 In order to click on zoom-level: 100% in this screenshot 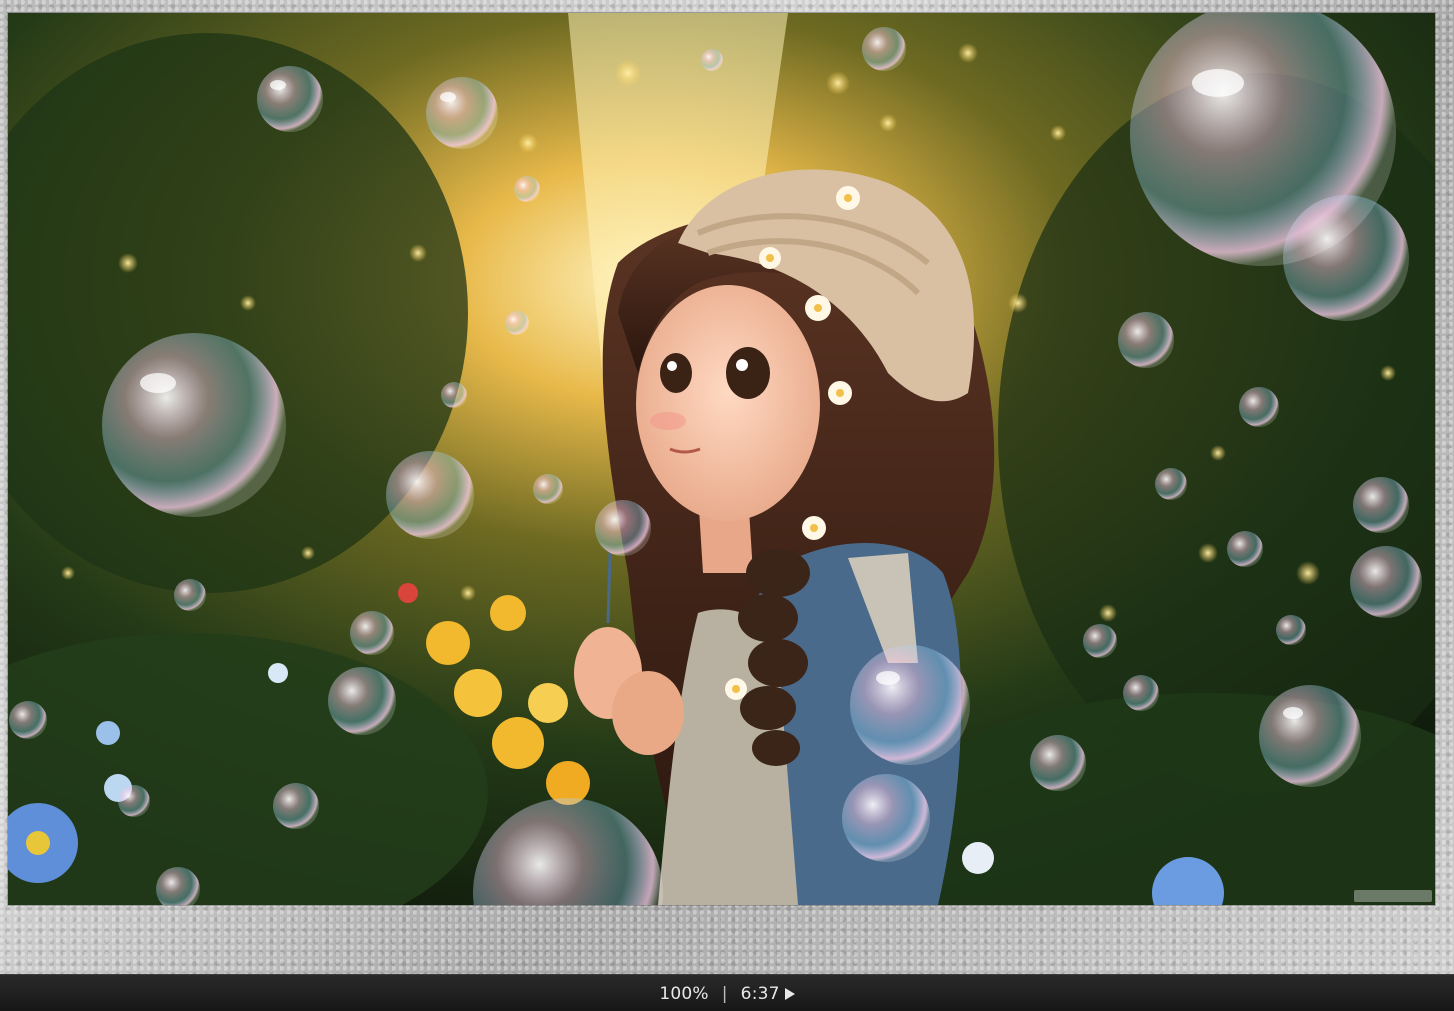, I will do `click(683, 994)`.